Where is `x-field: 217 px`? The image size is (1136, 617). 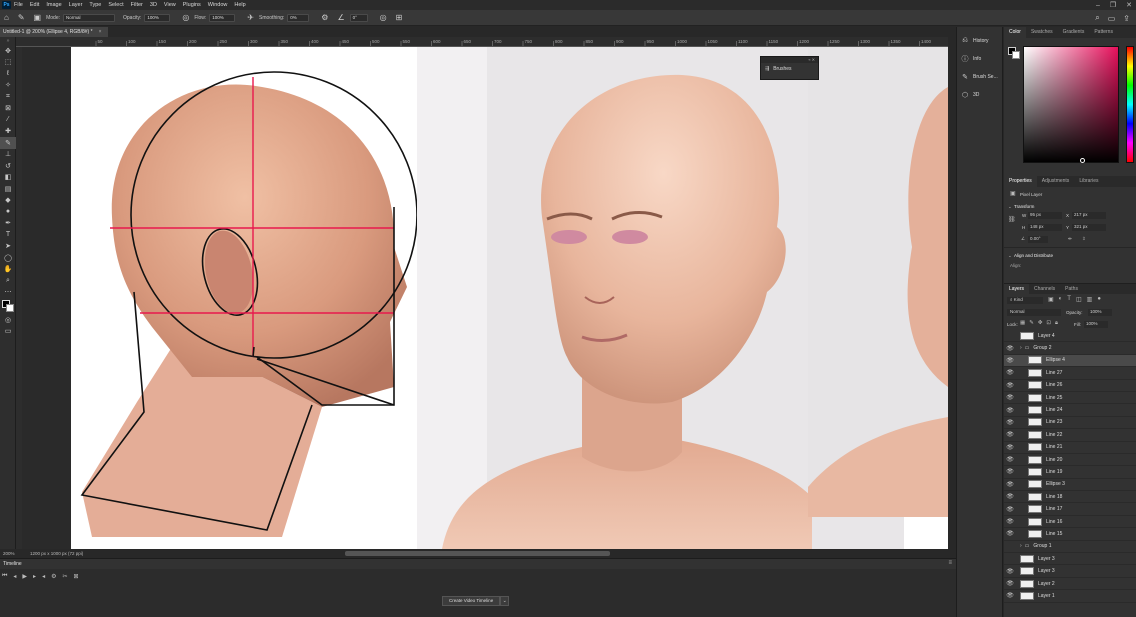
x-field: 217 px is located at coordinates (1089, 215).